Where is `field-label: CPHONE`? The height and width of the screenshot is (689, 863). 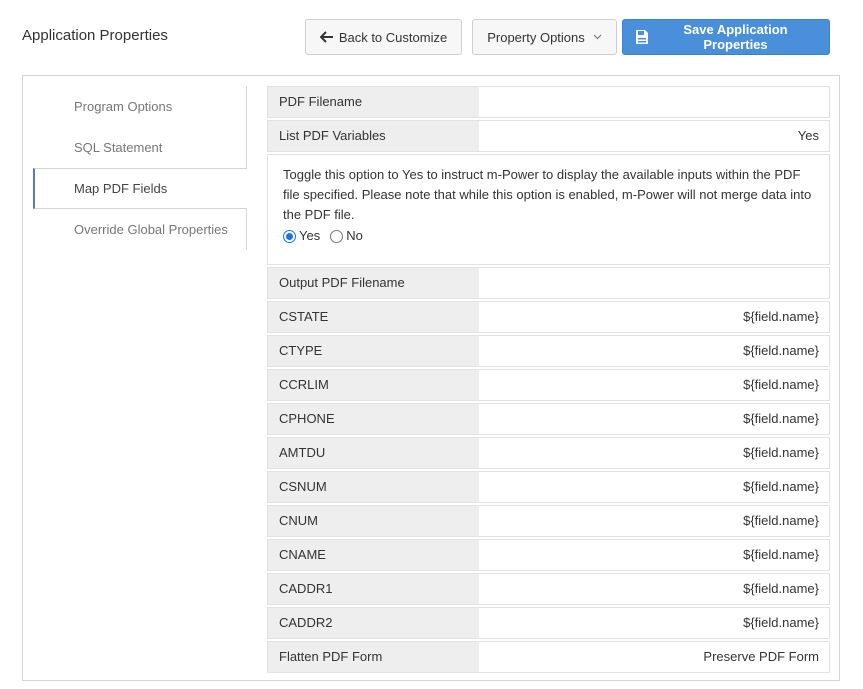 field-label: CPHONE is located at coordinates (373, 419).